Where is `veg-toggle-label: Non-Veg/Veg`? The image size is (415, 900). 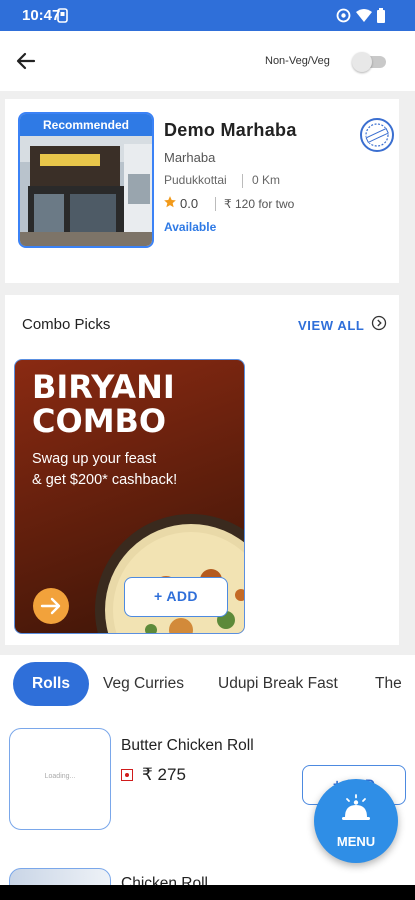 veg-toggle-label: Non-Veg/Veg is located at coordinates (297, 61).